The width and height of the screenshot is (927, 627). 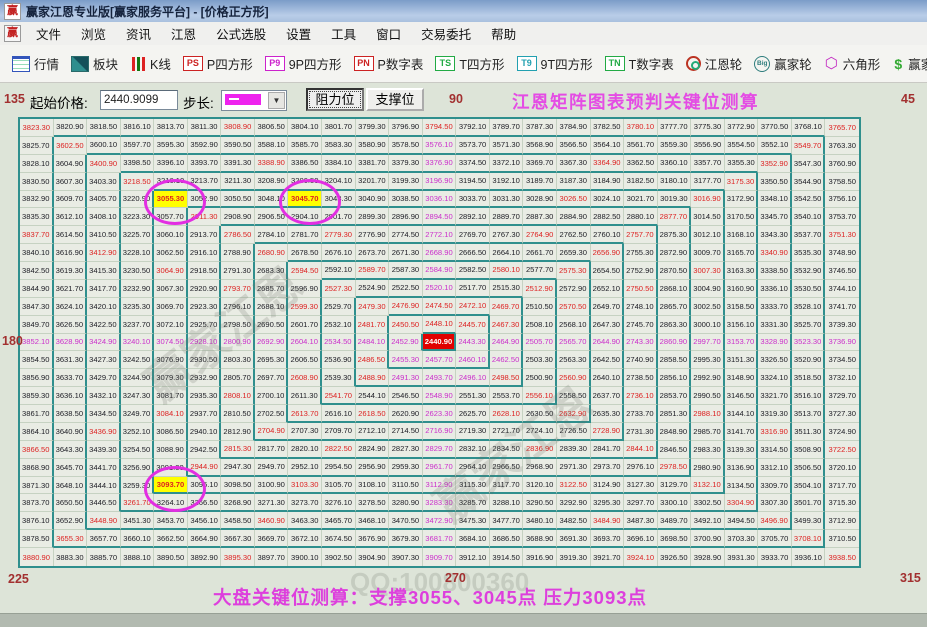 I want to click on toolbar-item-P四方形: PS P四方形, so click(x=217, y=63).